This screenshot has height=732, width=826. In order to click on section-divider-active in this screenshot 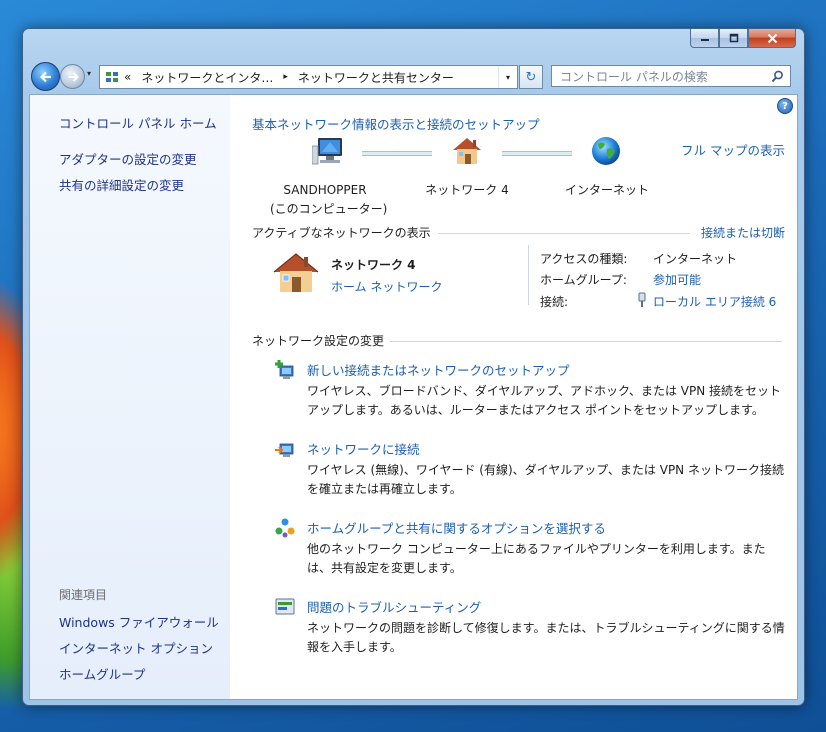, I will do `click(564, 233)`.